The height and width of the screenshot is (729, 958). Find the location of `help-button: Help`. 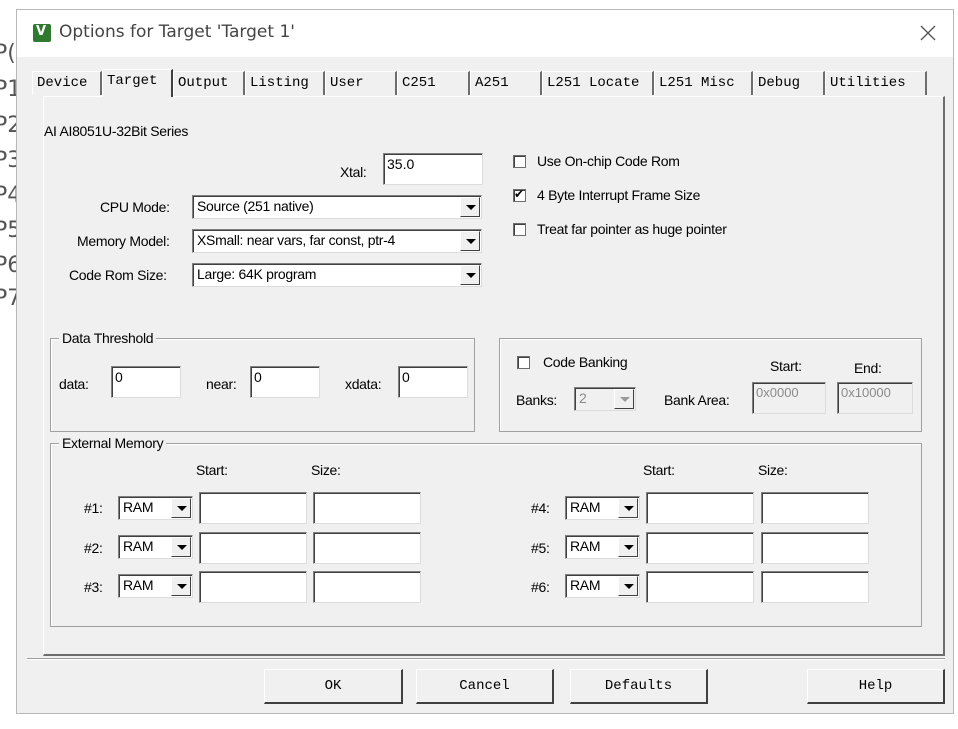

help-button: Help is located at coordinates (876, 686).